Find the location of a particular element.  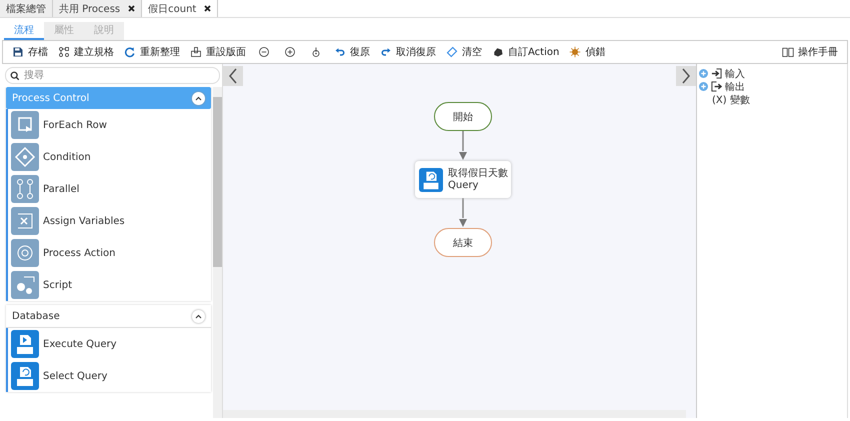

chevron-right-icon is located at coordinates (686, 76).